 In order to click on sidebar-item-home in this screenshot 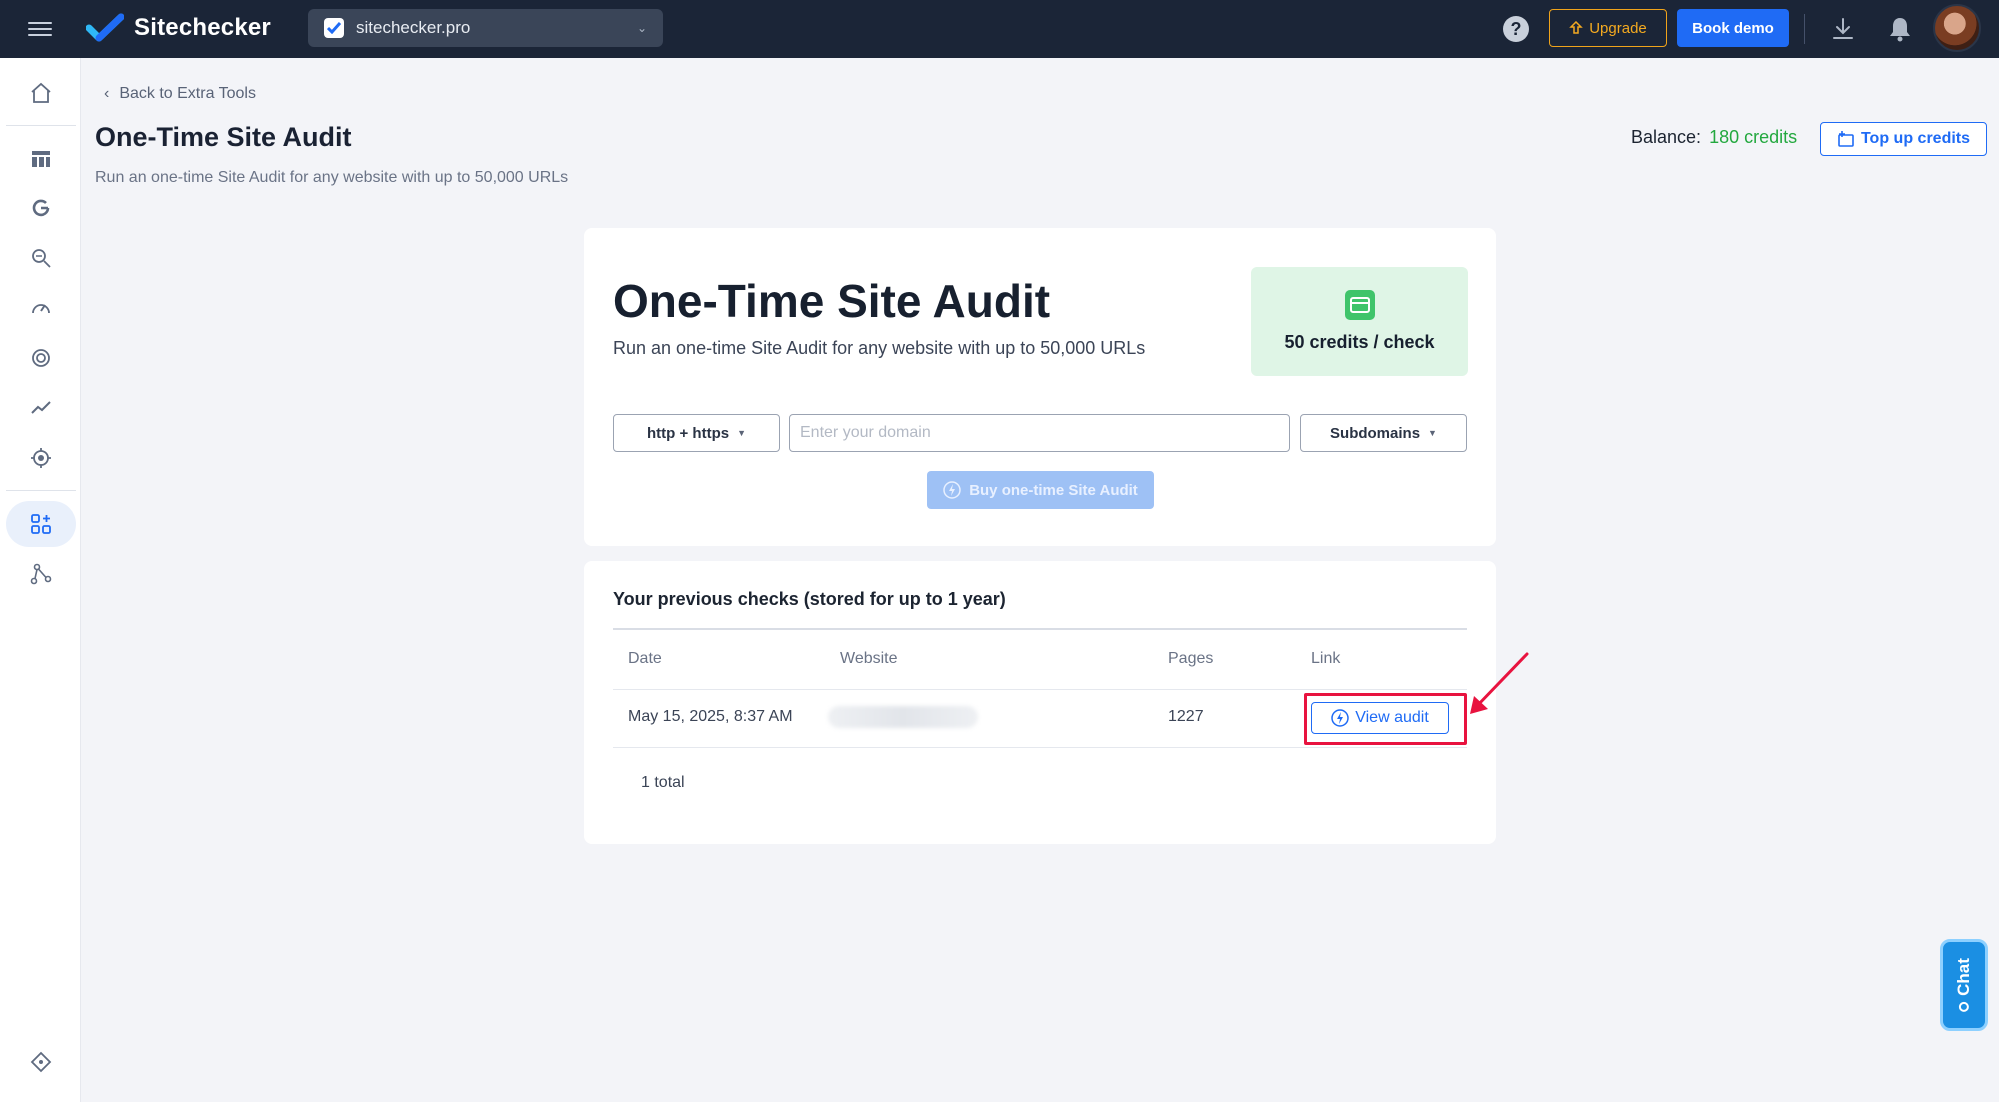, I will do `click(41, 93)`.